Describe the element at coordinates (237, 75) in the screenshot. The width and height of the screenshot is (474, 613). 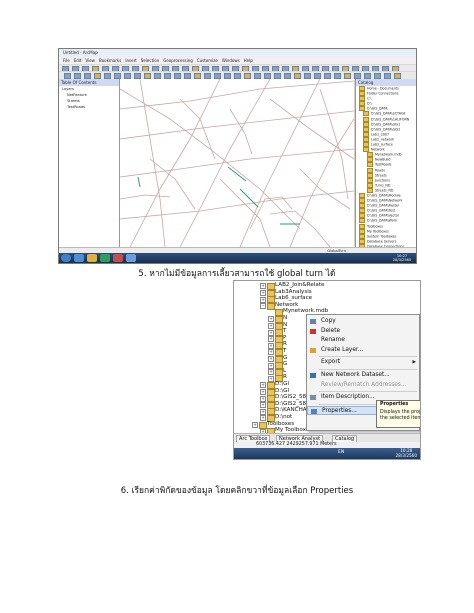
I see `toolbar-tools` at that location.